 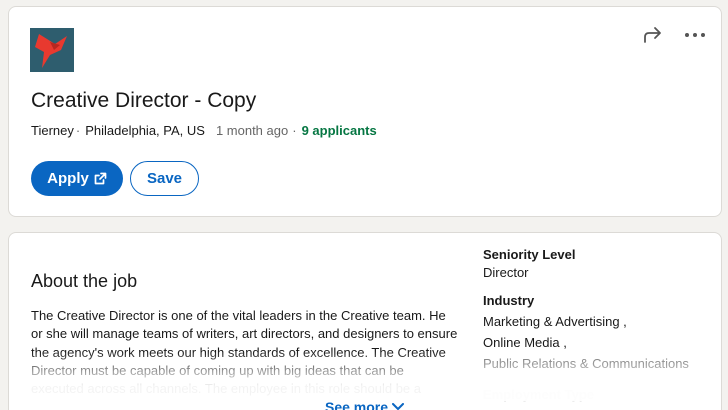 I want to click on header-actions, so click(x=674, y=35).